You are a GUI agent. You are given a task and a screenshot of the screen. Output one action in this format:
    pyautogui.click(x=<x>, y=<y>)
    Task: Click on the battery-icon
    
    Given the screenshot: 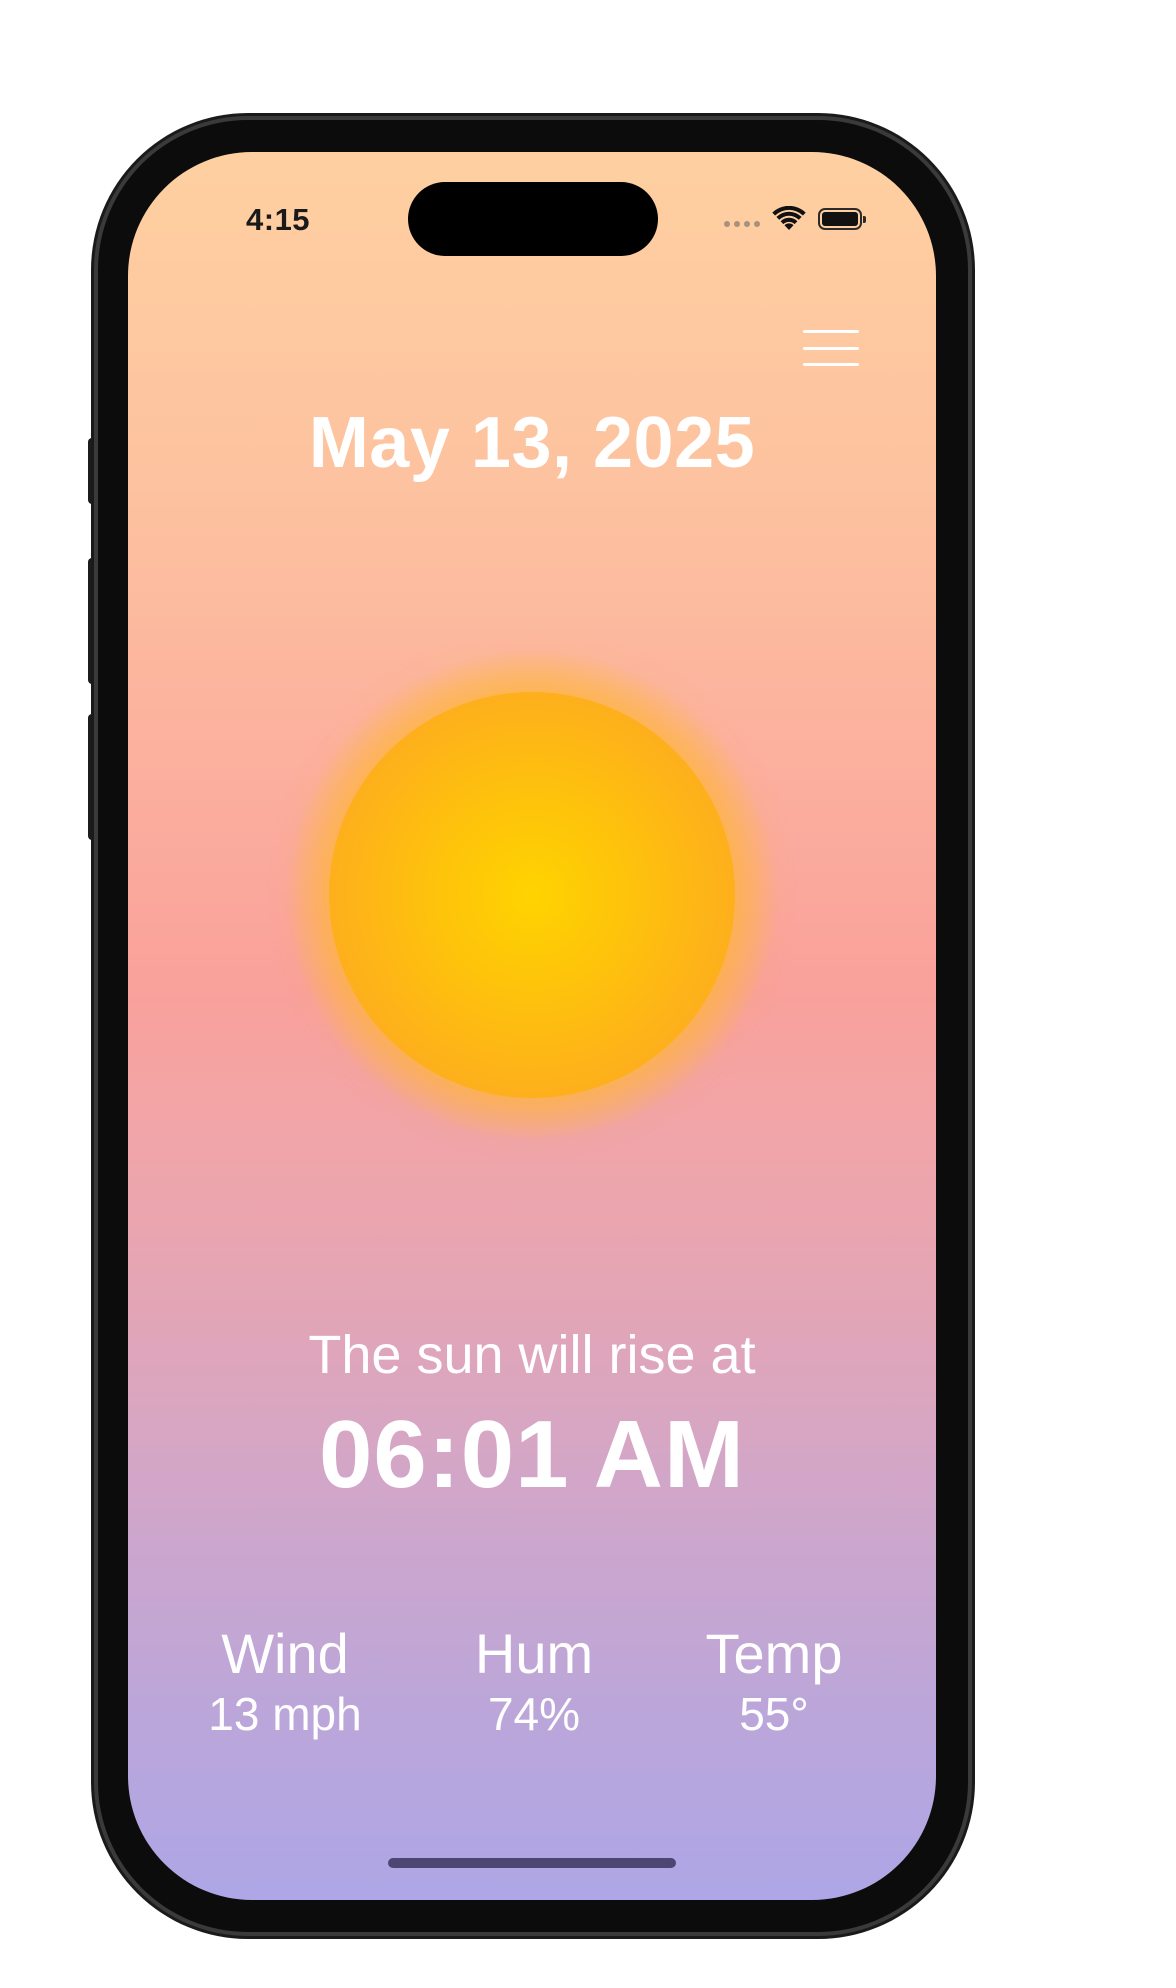 What is the action you would take?
    pyautogui.click(x=842, y=219)
    